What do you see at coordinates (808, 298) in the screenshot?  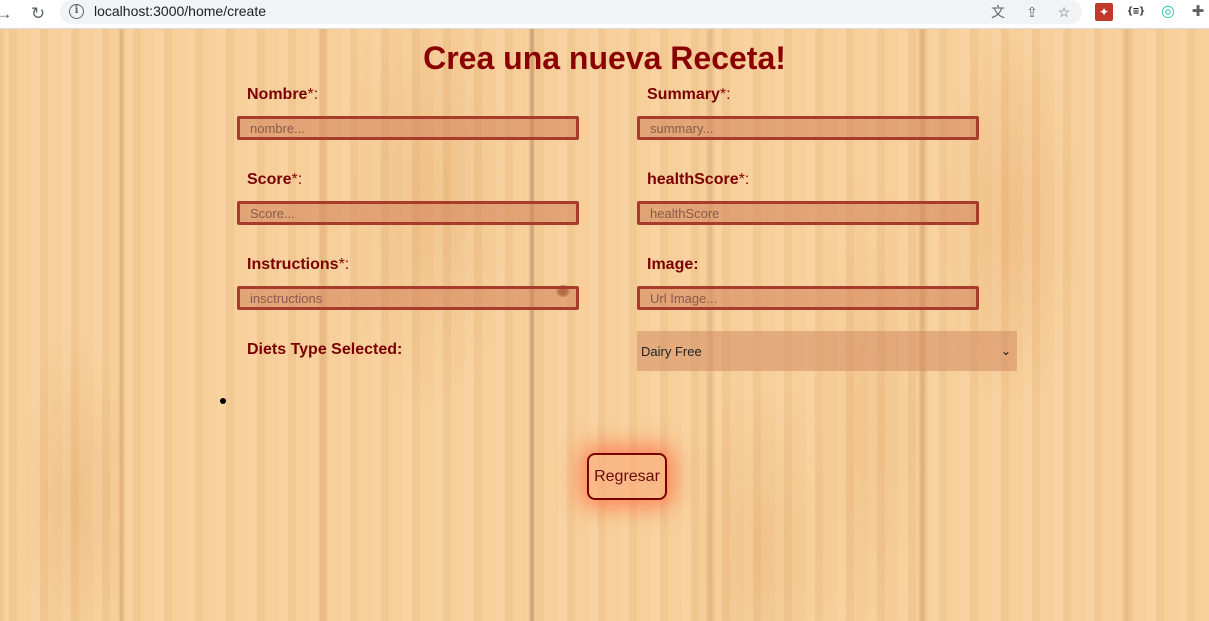 I see `image-url-input` at bounding box center [808, 298].